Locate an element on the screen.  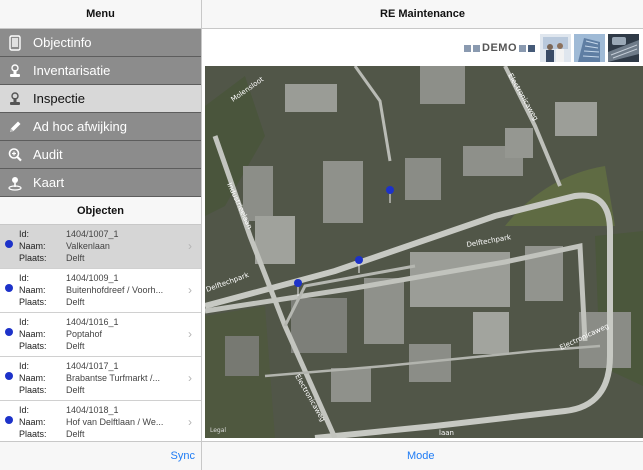
menu-item-label: Inspectie is located at coordinates (59, 98).